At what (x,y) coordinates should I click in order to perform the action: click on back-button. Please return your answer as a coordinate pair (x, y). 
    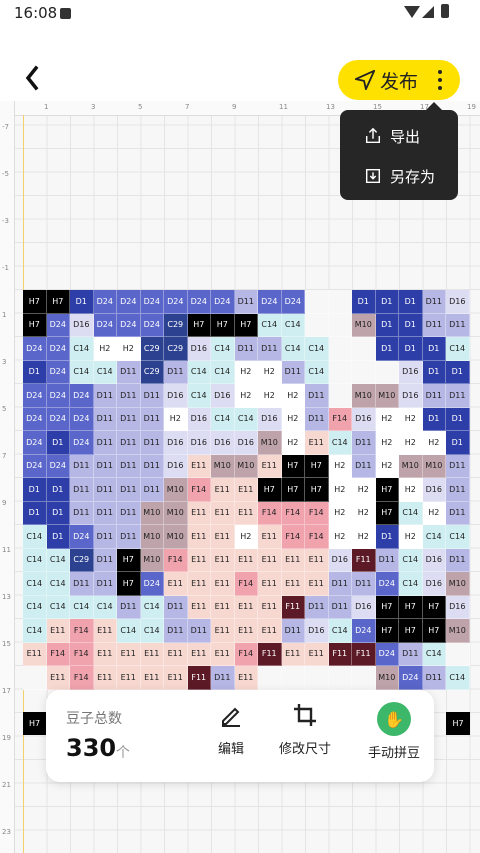
    Looking at the image, I should click on (36, 78).